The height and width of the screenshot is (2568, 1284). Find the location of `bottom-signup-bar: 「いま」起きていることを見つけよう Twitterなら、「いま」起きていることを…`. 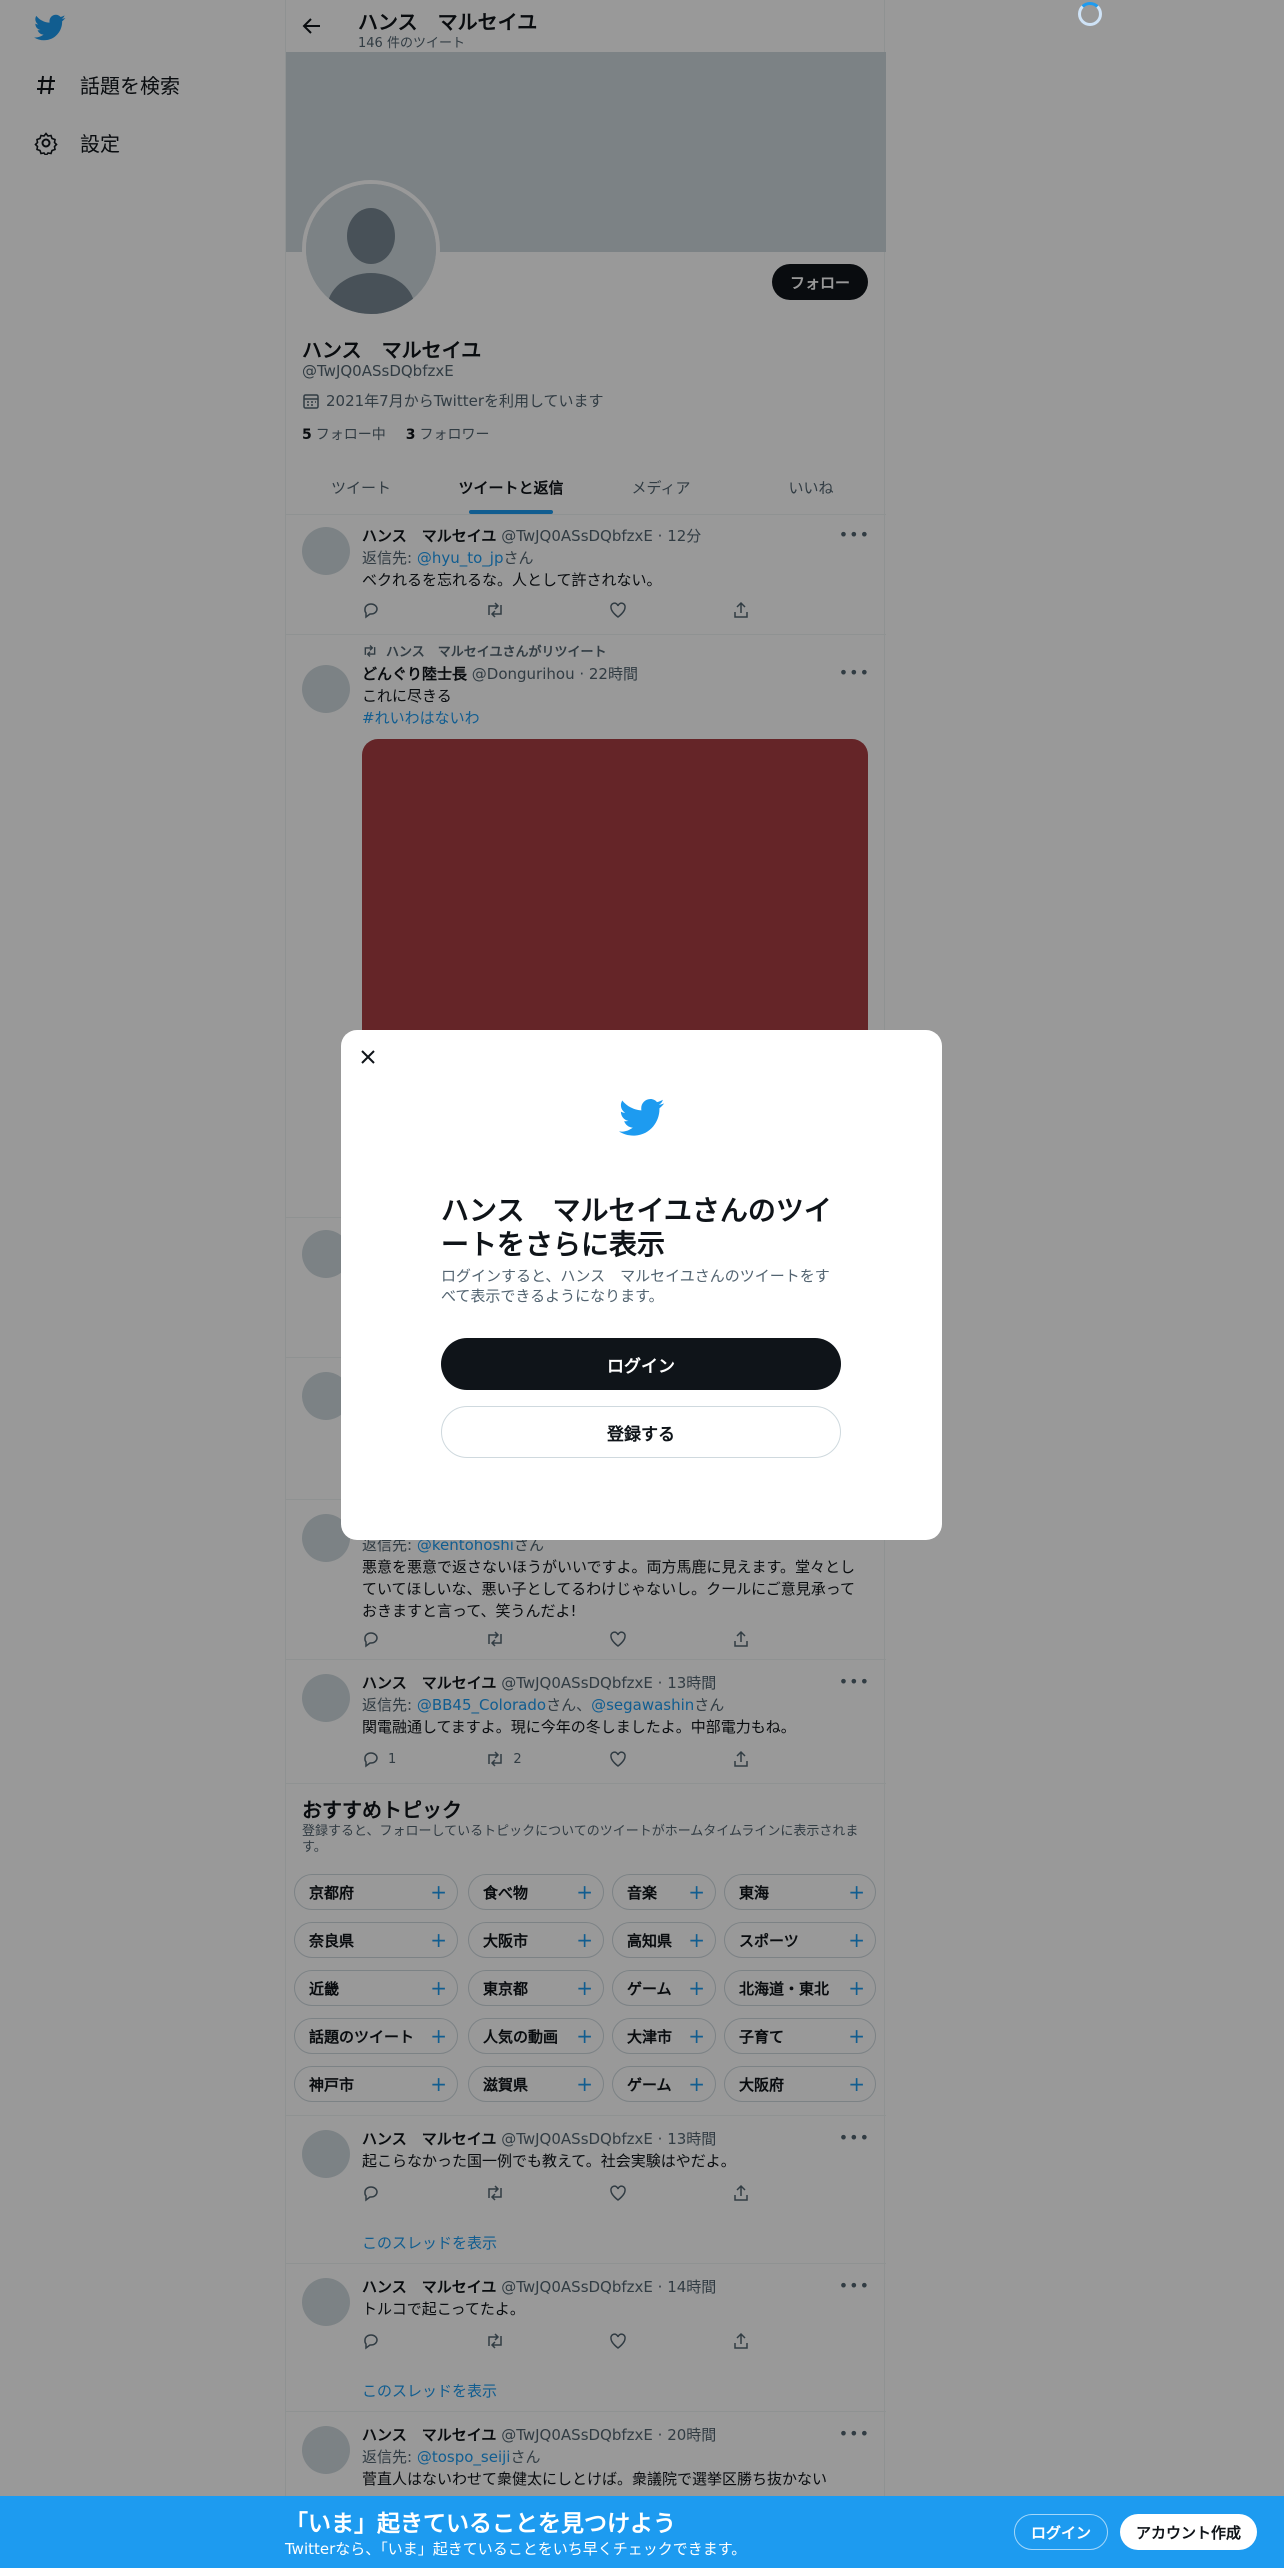

bottom-signup-bar: 「いま」起きていることを見つけよう Twitterなら、「いま」起きていることを… is located at coordinates (642, 2532).